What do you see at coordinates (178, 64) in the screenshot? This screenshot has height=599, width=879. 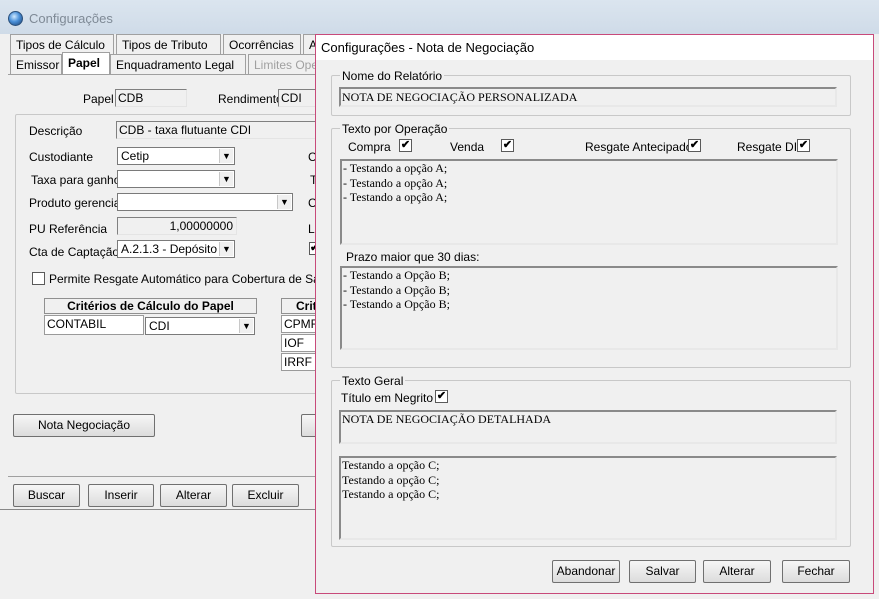 I see `tab-enquadramento-legal: Enquadramento Legal` at bounding box center [178, 64].